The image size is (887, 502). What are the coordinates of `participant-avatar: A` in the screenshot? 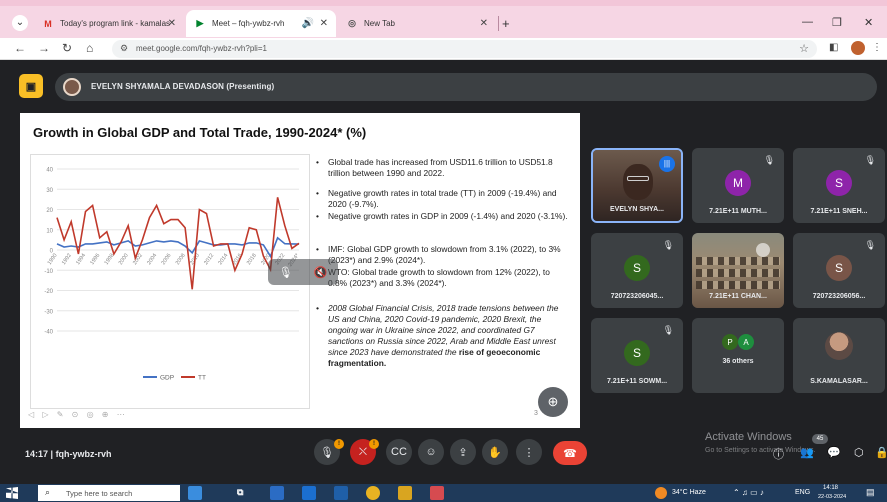 It's located at (746, 342).